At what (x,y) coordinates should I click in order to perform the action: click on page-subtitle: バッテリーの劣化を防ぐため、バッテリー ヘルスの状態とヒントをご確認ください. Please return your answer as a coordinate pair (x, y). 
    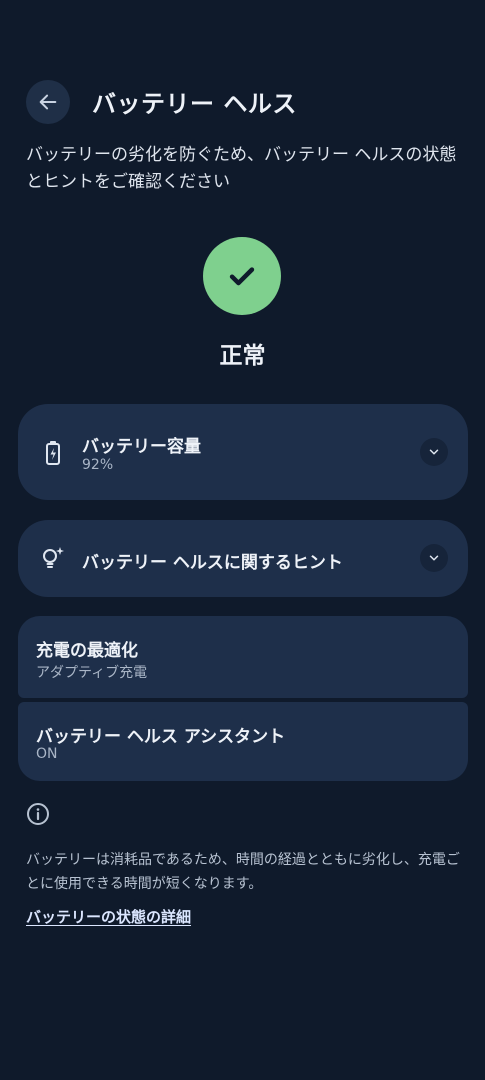
    Looking at the image, I should click on (241, 168).